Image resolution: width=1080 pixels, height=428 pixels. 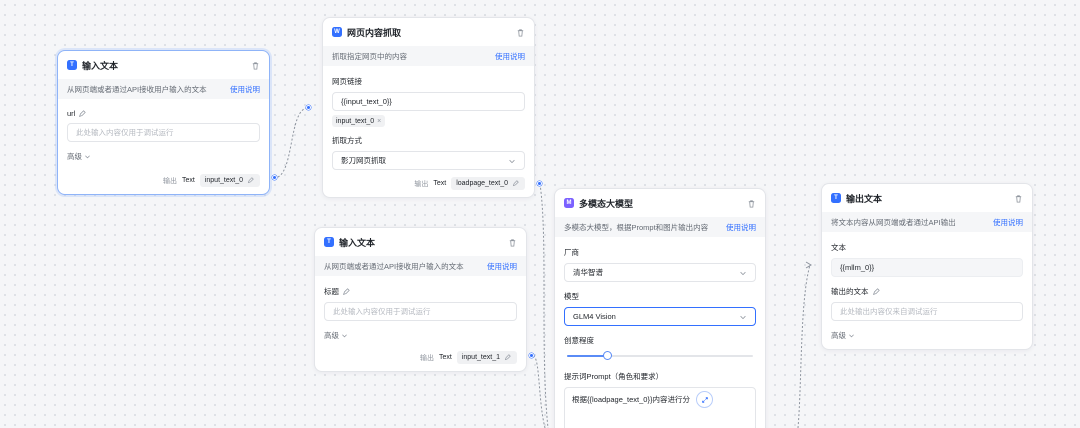 I want to click on title-field-label: 标题, so click(x=420, y=291).